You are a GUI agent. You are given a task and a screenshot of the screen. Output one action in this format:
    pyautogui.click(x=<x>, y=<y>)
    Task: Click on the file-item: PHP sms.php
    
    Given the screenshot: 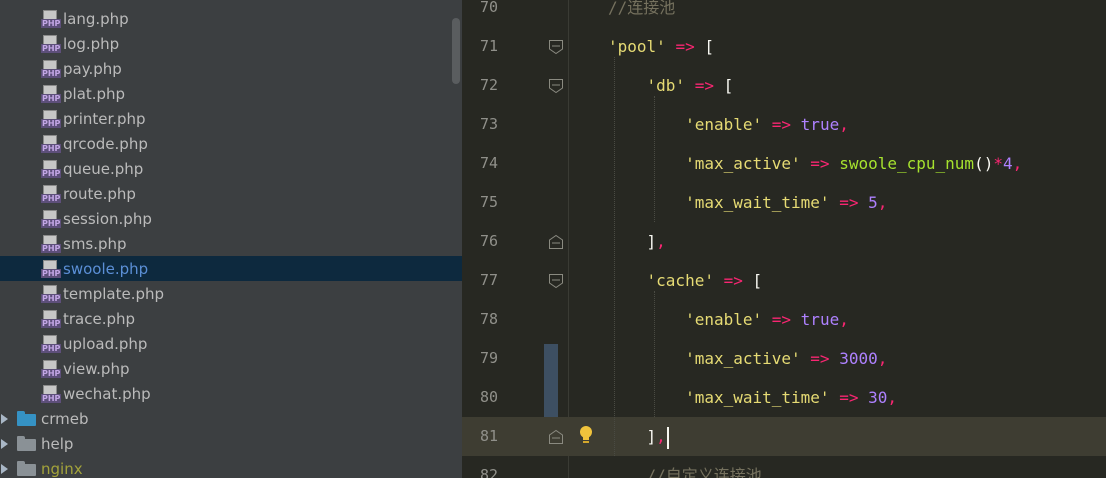 What is the action you would take?
    pyautogui.click(x=231, y=243)
    